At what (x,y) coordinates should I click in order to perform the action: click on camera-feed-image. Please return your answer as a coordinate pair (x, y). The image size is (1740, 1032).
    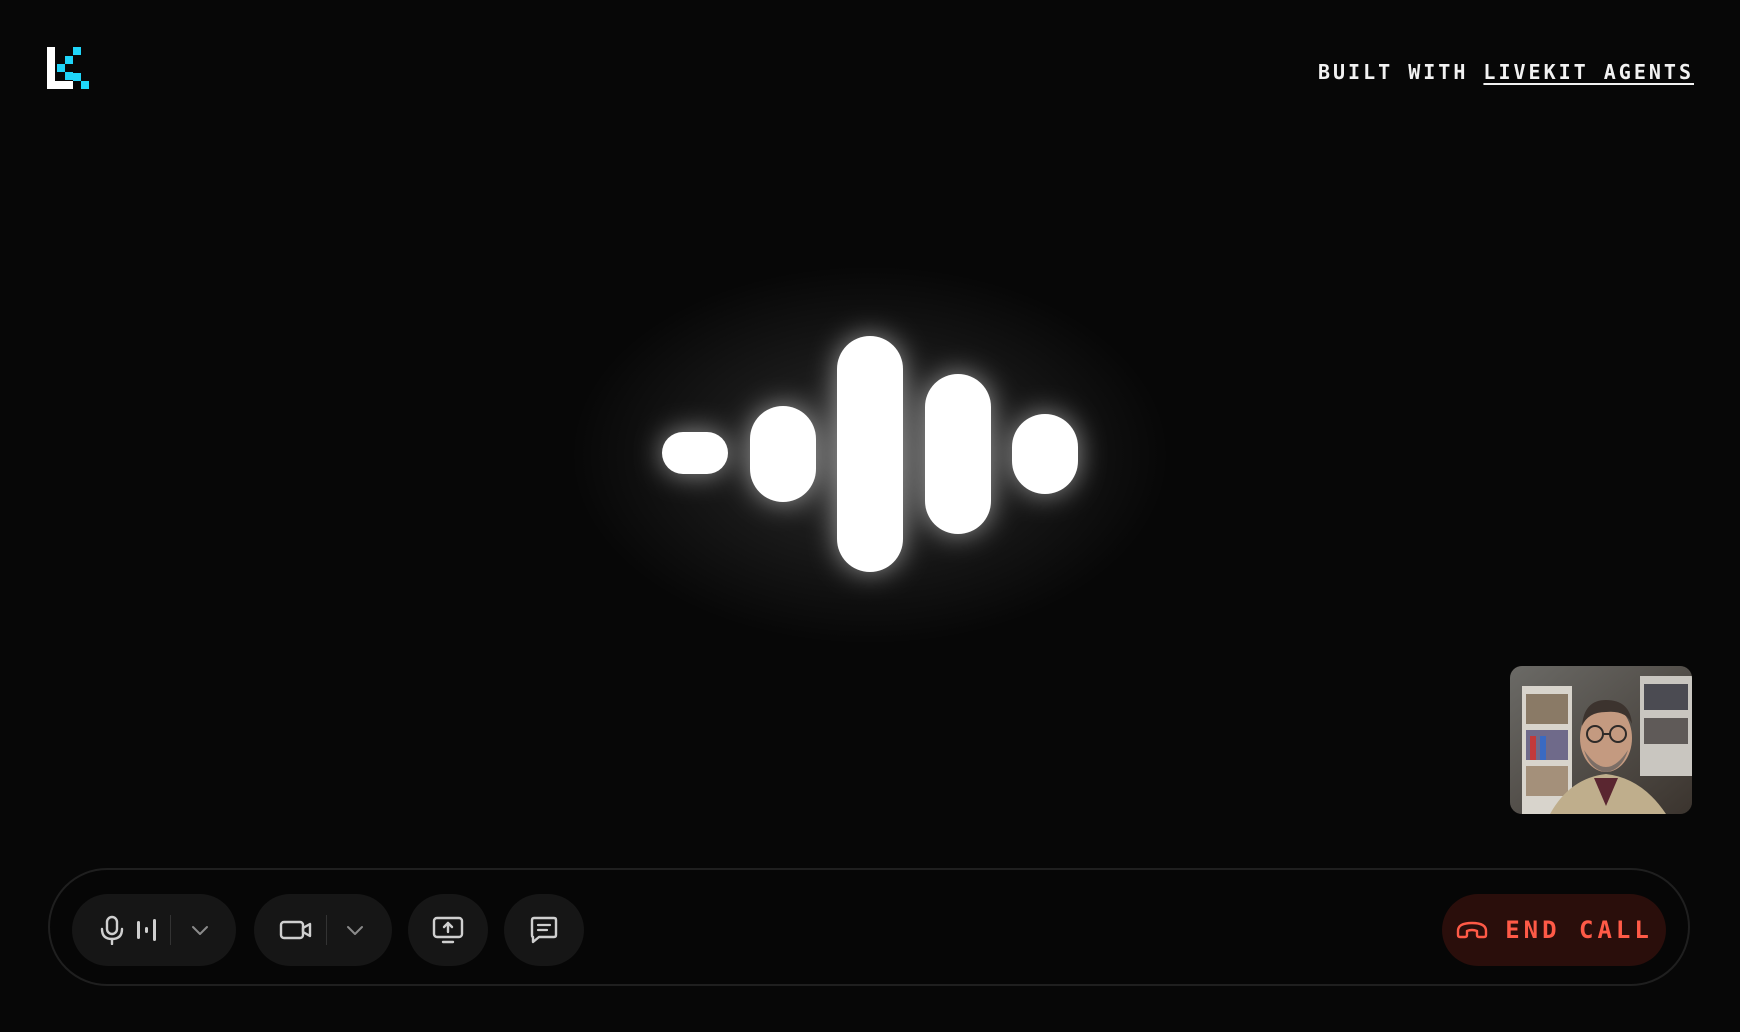
    Looking at the image, I should click on (1601, 740).